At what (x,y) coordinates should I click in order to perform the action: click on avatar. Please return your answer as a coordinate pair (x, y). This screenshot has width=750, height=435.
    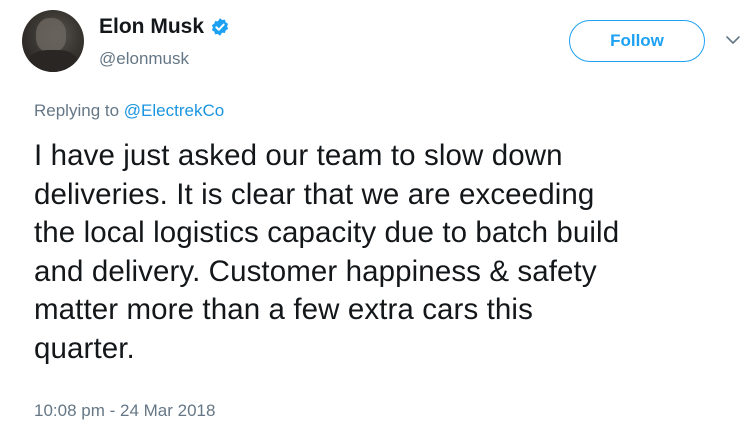
    Looking at the image, I should click on (53, 41).